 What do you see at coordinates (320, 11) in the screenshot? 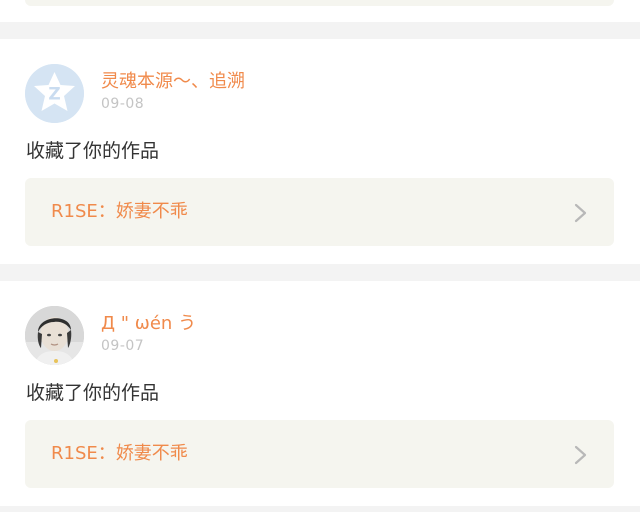
I see `previous-card-remnant` at bounding box center [320, 11].